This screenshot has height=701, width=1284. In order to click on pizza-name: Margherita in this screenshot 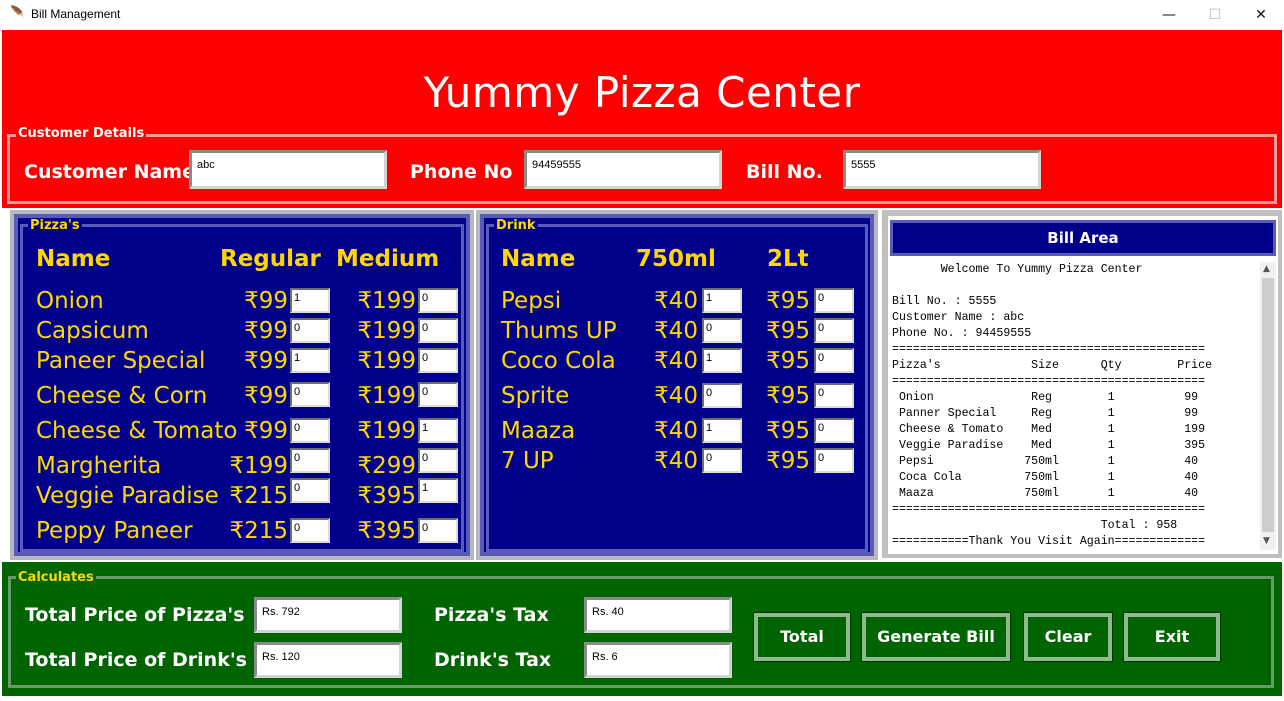, I will do `click(99, 466)`.